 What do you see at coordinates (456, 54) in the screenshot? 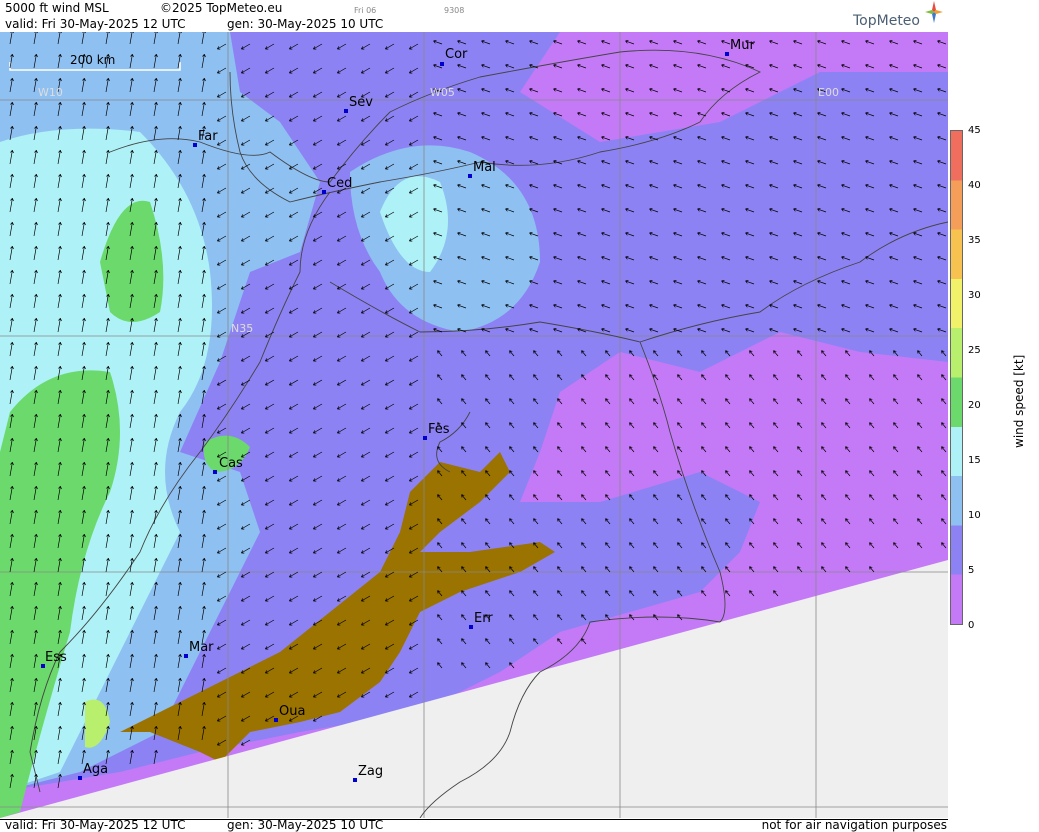
I see `city-label-cor: Cor` at bounding box center [456, 54].